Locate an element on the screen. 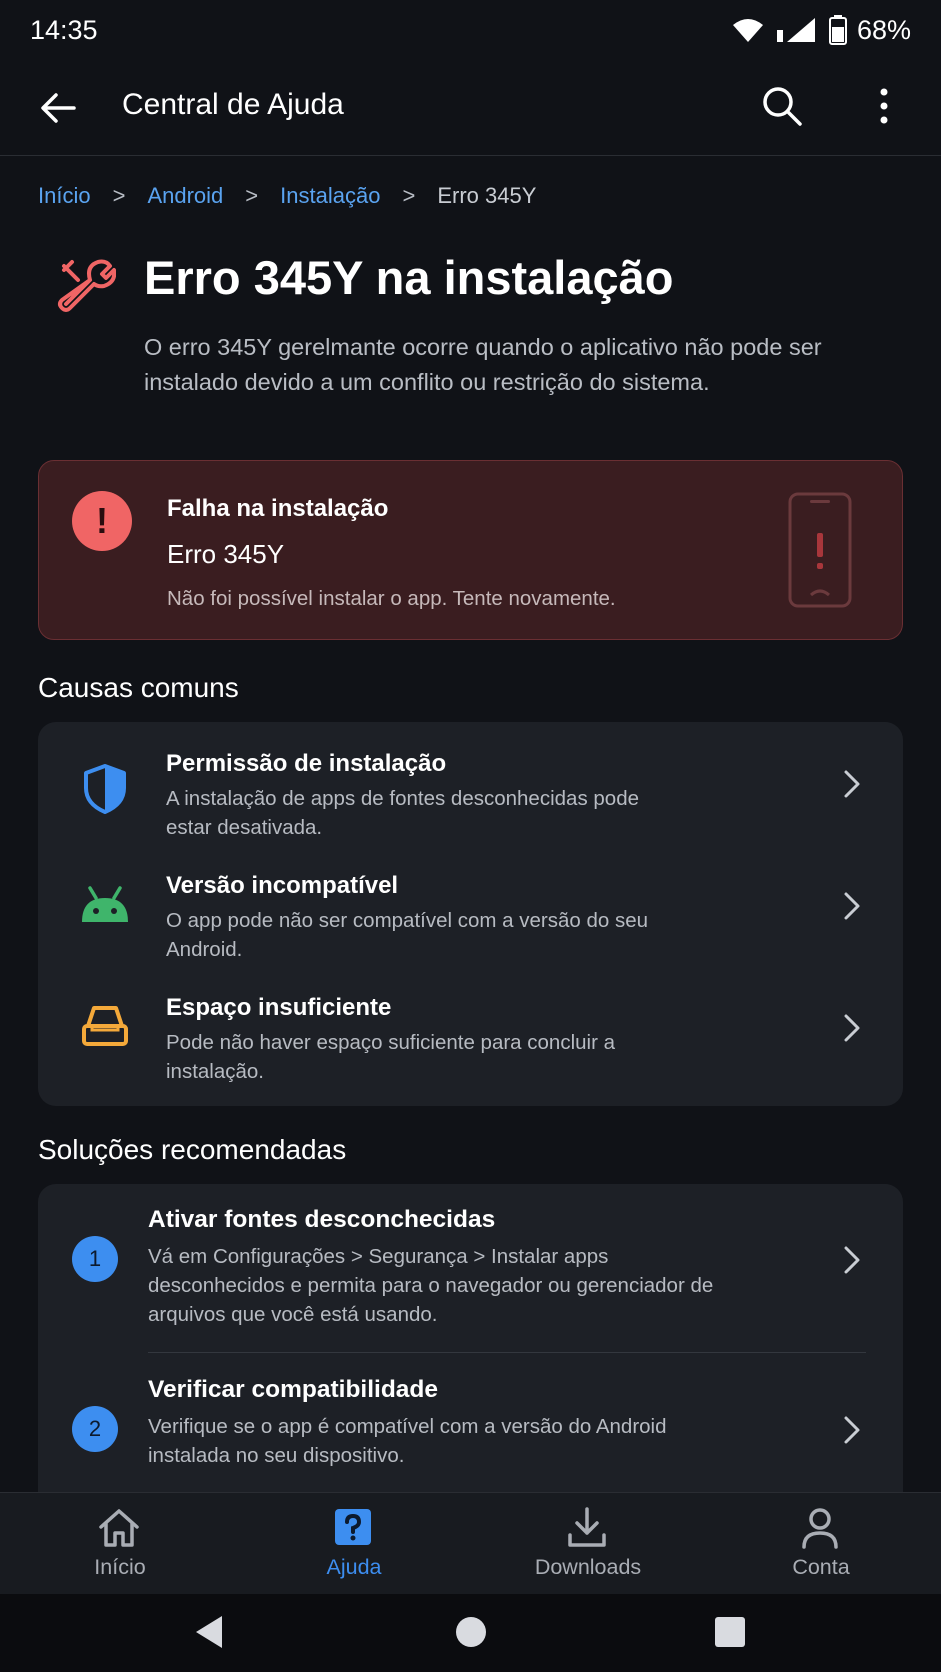 The width and height of the screenshot is (941, 1672). nav-item-inicio: Início is located at coordinates (120, 1547).